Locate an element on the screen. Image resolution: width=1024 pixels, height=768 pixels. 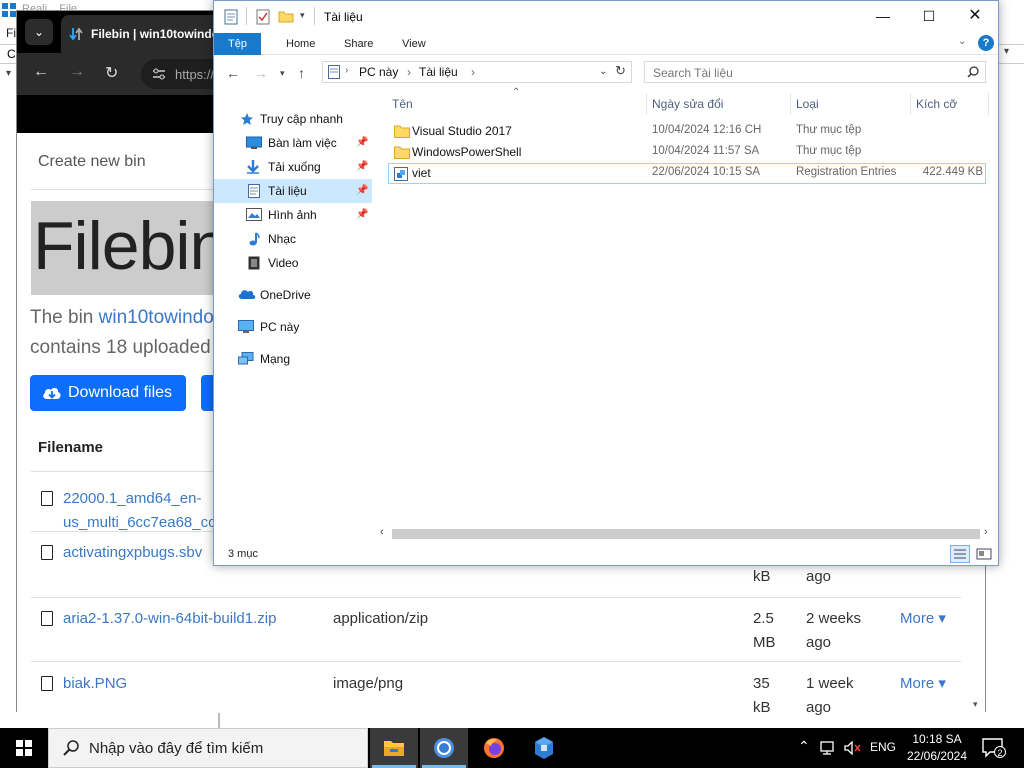
nav-item-downloads: Tải xuống 📌 is located at coordinates (293, 167).